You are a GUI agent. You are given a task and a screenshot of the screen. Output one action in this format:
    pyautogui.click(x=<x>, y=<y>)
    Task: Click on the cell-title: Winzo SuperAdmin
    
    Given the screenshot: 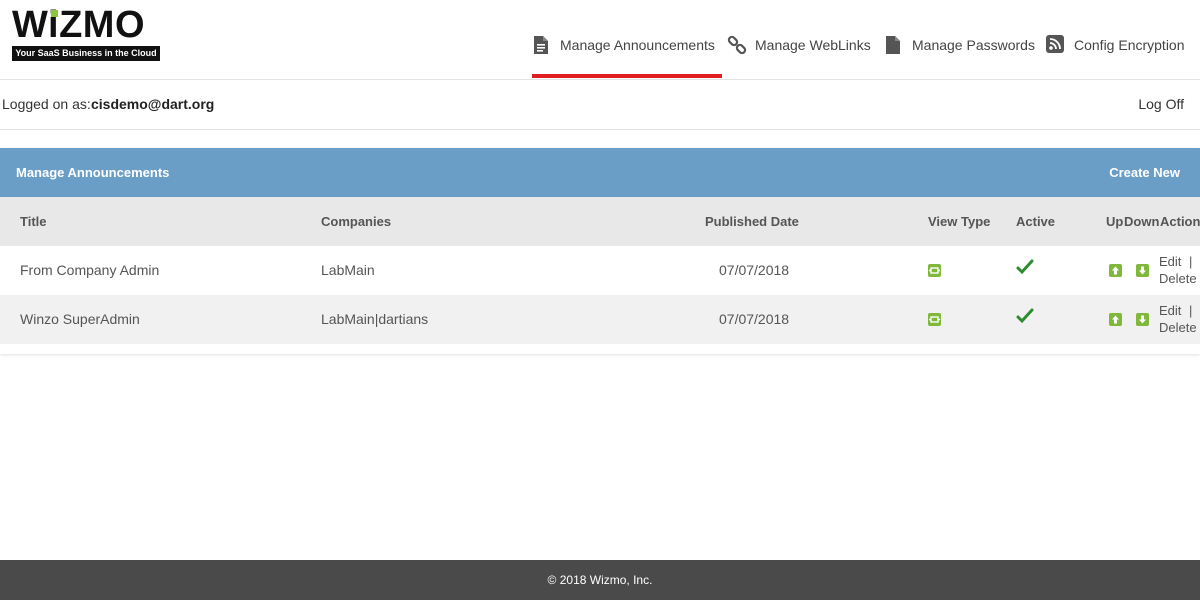 What is the action you would take?
    pyautogui.click(x=80, y=319)
    